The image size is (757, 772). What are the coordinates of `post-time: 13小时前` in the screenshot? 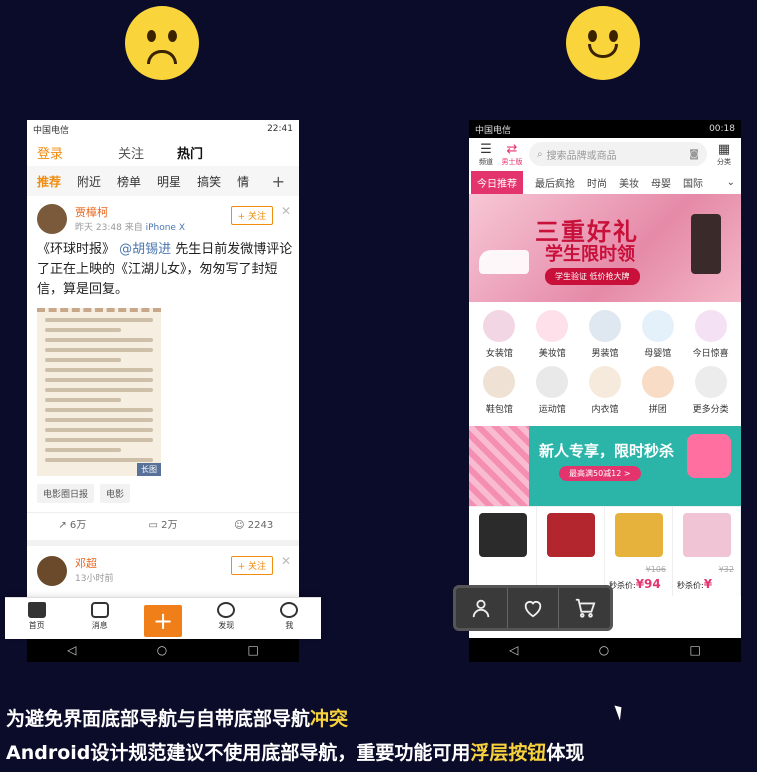 It's located at (94, 579).